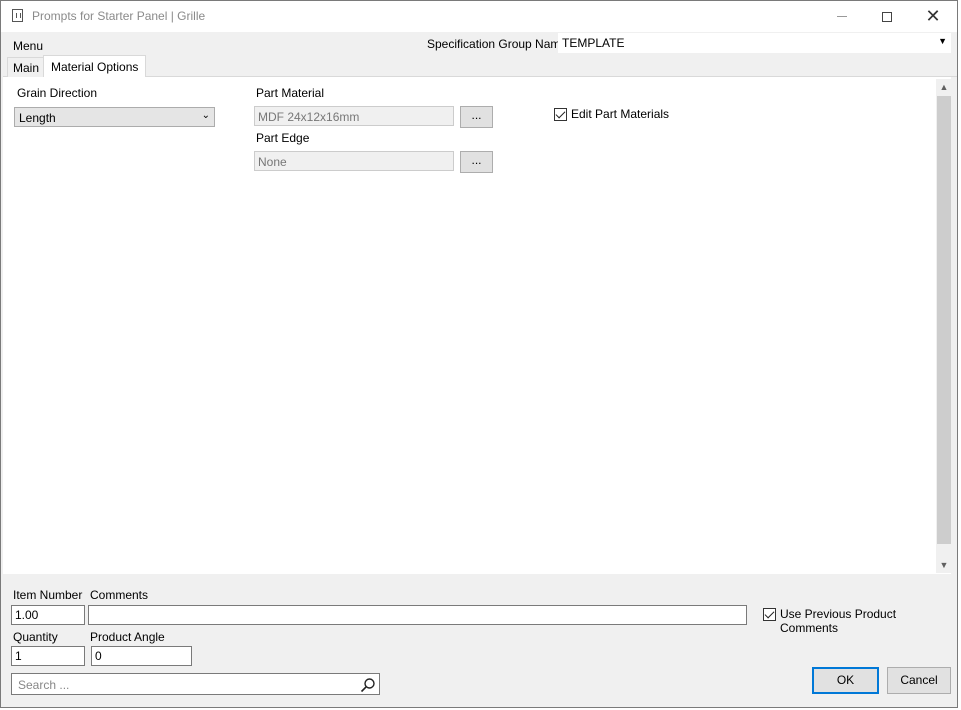 The height and width of the screenshot is (710, 961). I want to click on tab-material-options: Material Options, so click(95, 66).